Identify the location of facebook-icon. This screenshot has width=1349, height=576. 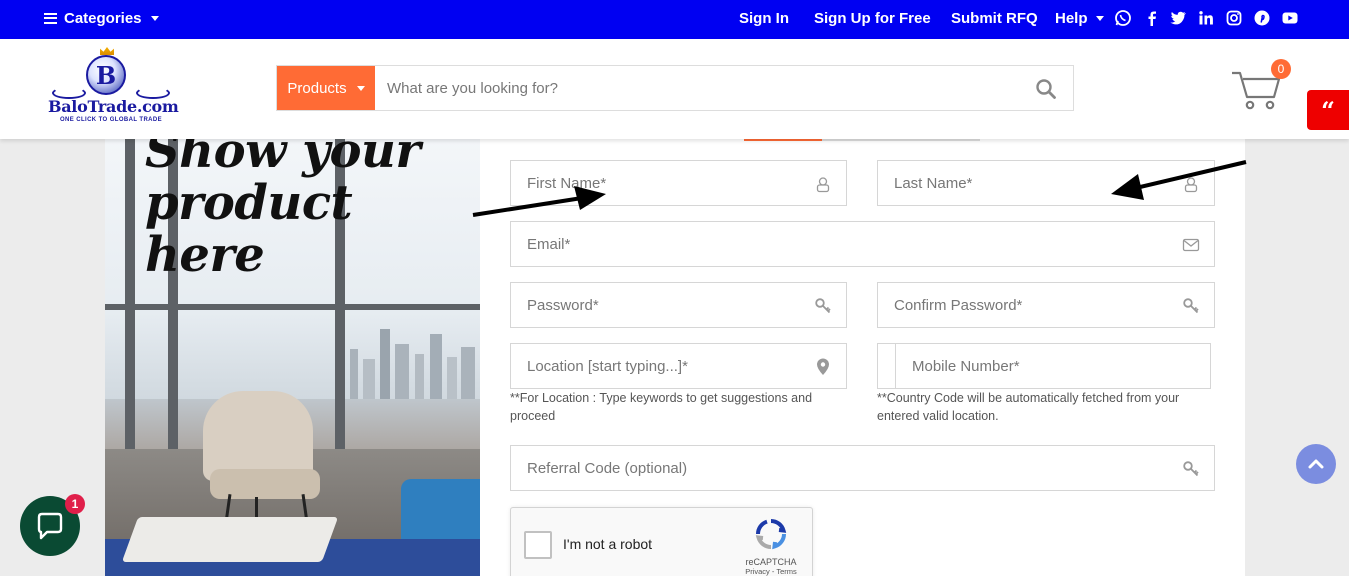
(1152, 18).